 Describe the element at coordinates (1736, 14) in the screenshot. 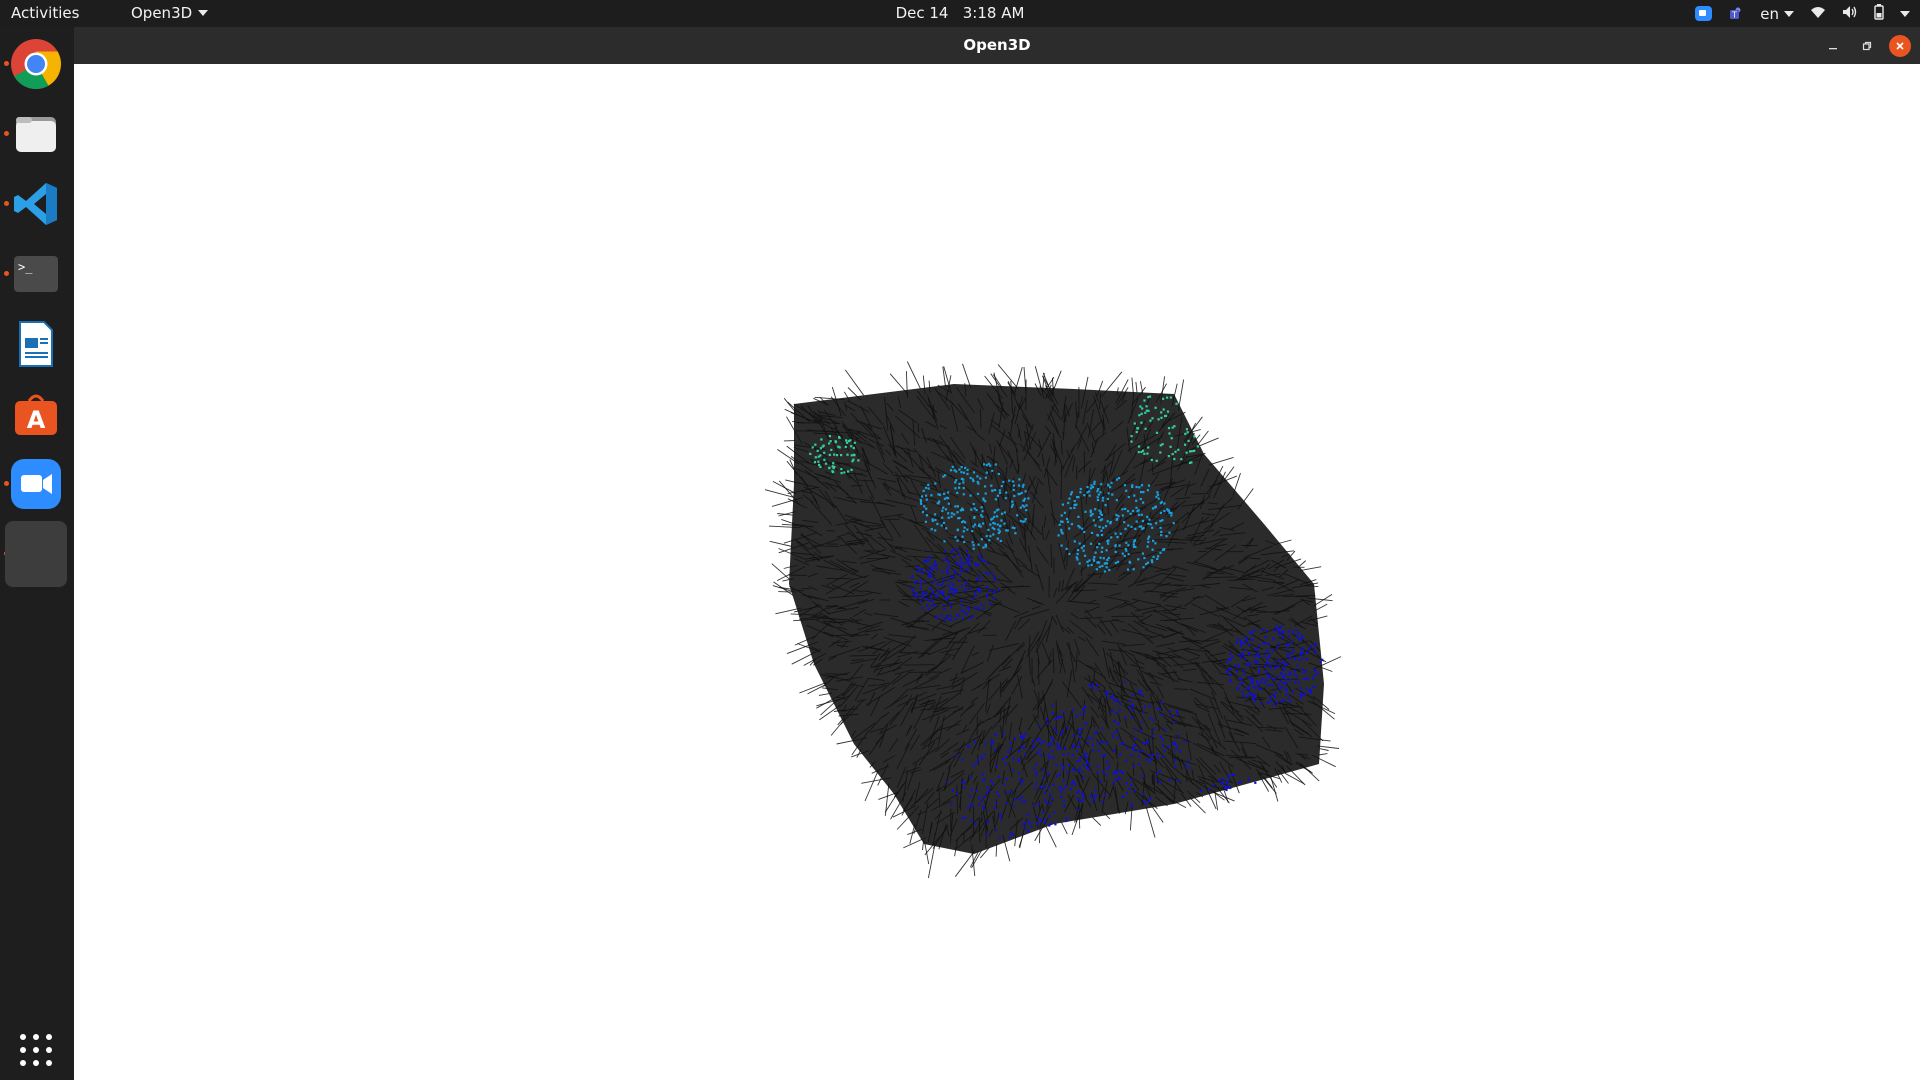

I see `teams-tray-icon: T` at that location.